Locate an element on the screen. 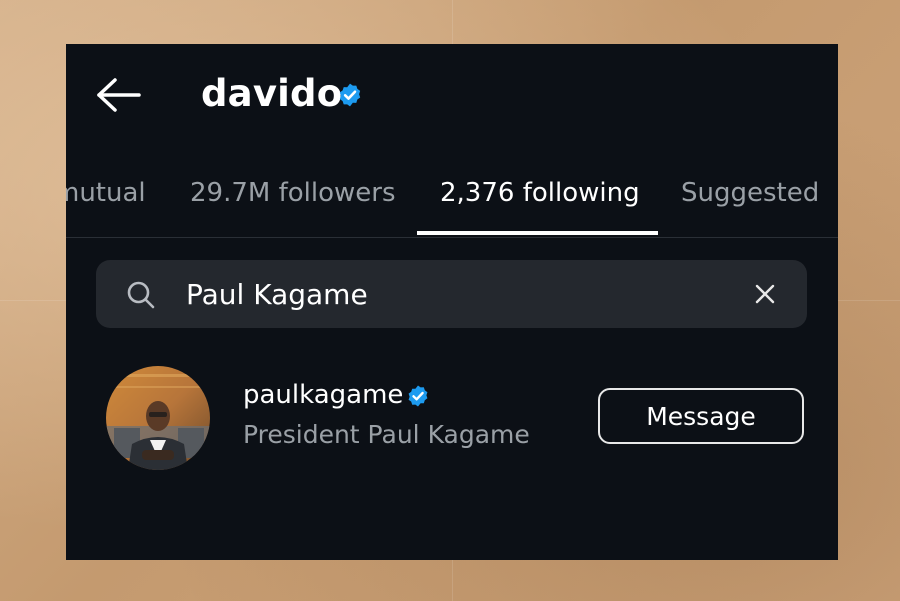 This screenshot has width=900, height=601. avatar-photo is located at coordinates (158, 418).